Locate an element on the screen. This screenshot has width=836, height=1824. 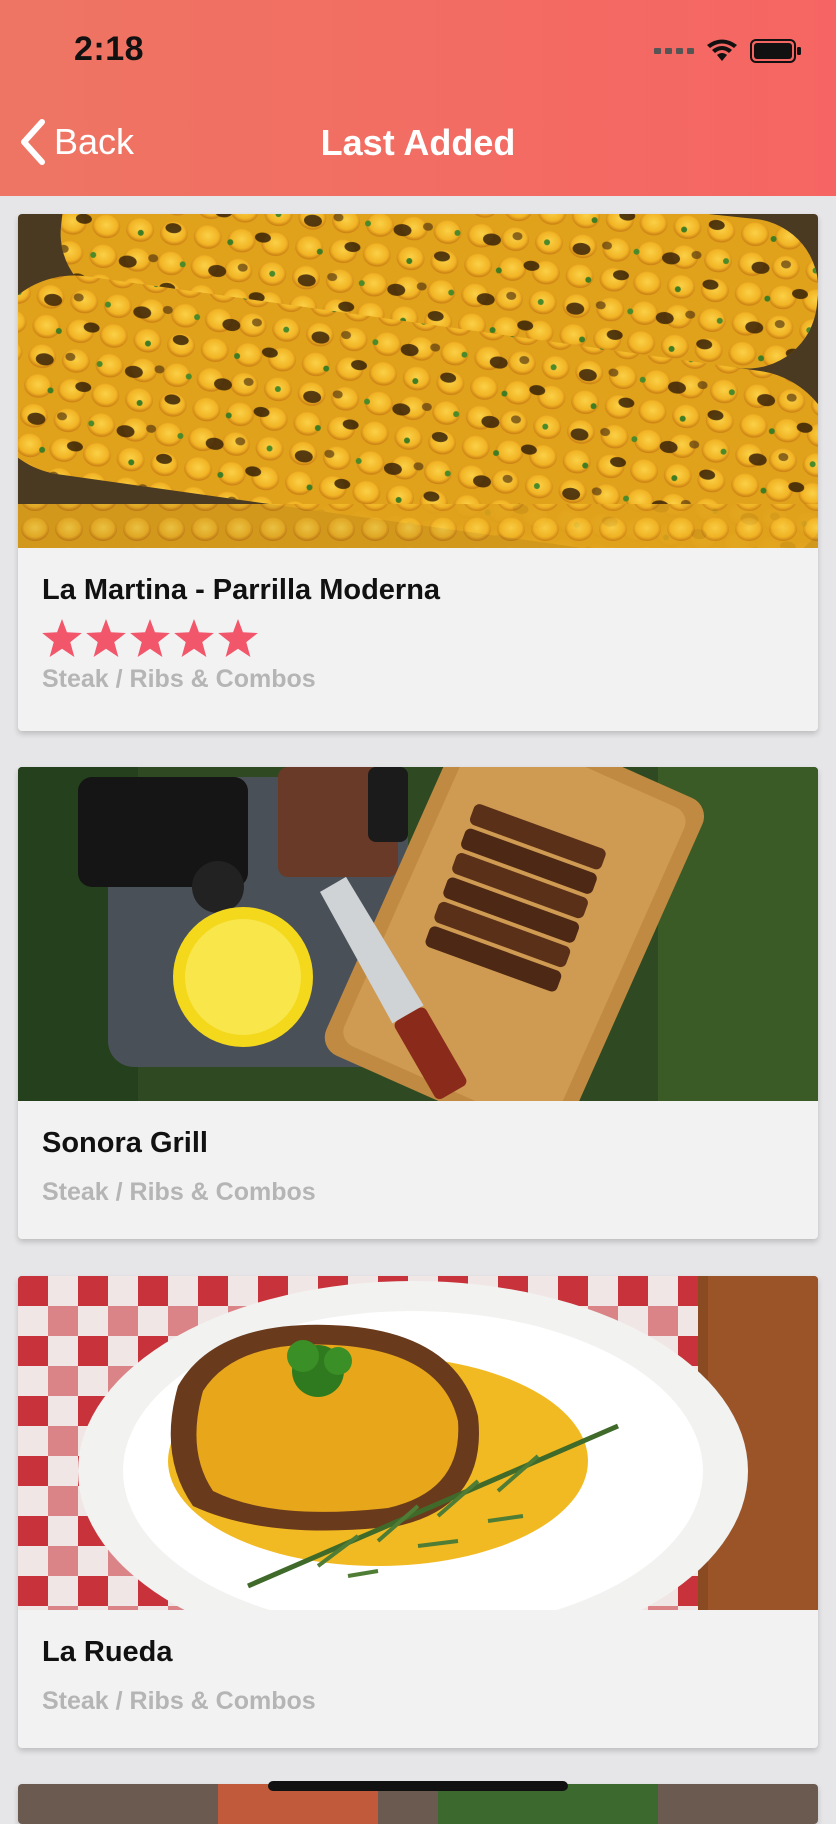
page-title: Last Added is located at coordinates (418, 142).